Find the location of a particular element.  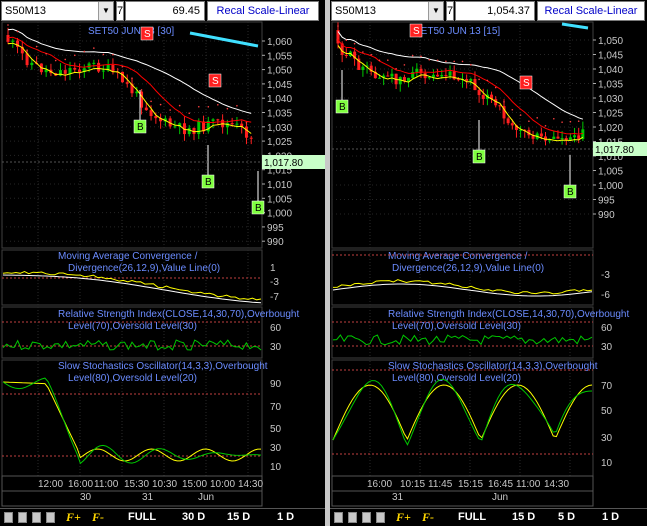

range-30d-button: 30 D is located at coordinates (193, 517).